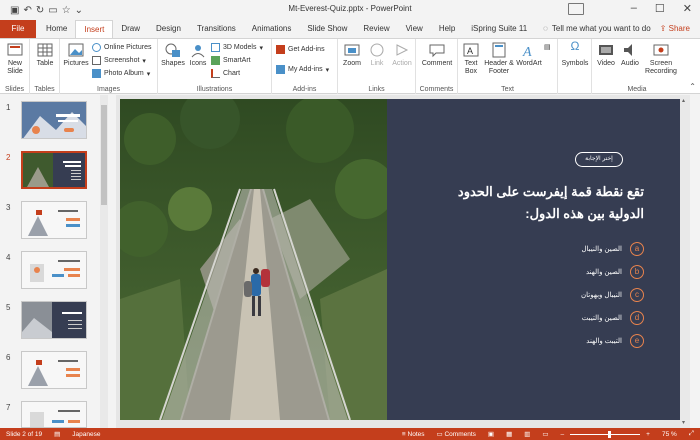  What do you see at coordinates (685, 261) in the screenshot?
I see `editor-scrollbar: ▴ ▾` at bounding box center [685, 261].